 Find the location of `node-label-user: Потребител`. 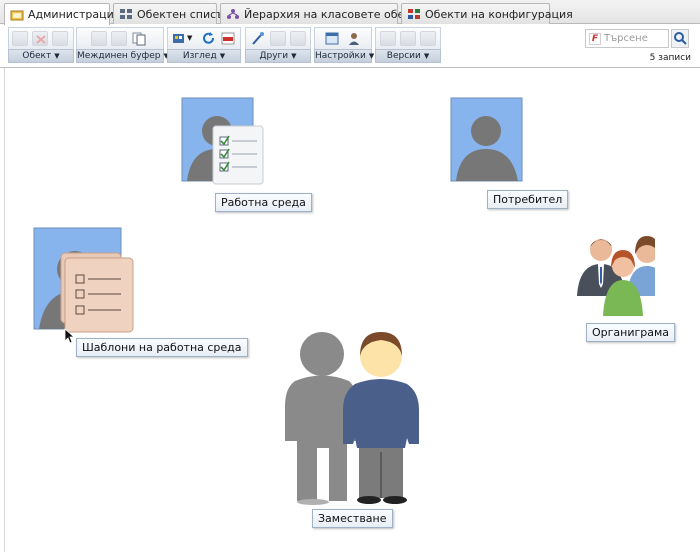

node-label-user: Потребител is located at coordinates (528, 199).